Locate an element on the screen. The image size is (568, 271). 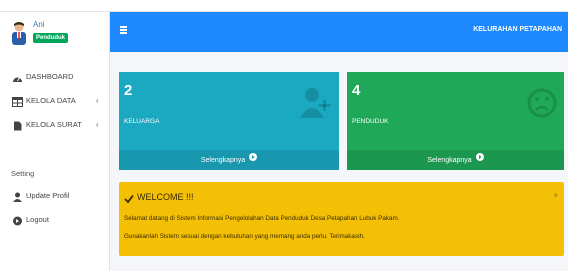
dashboard-icon is located at coordinates (17, 77).